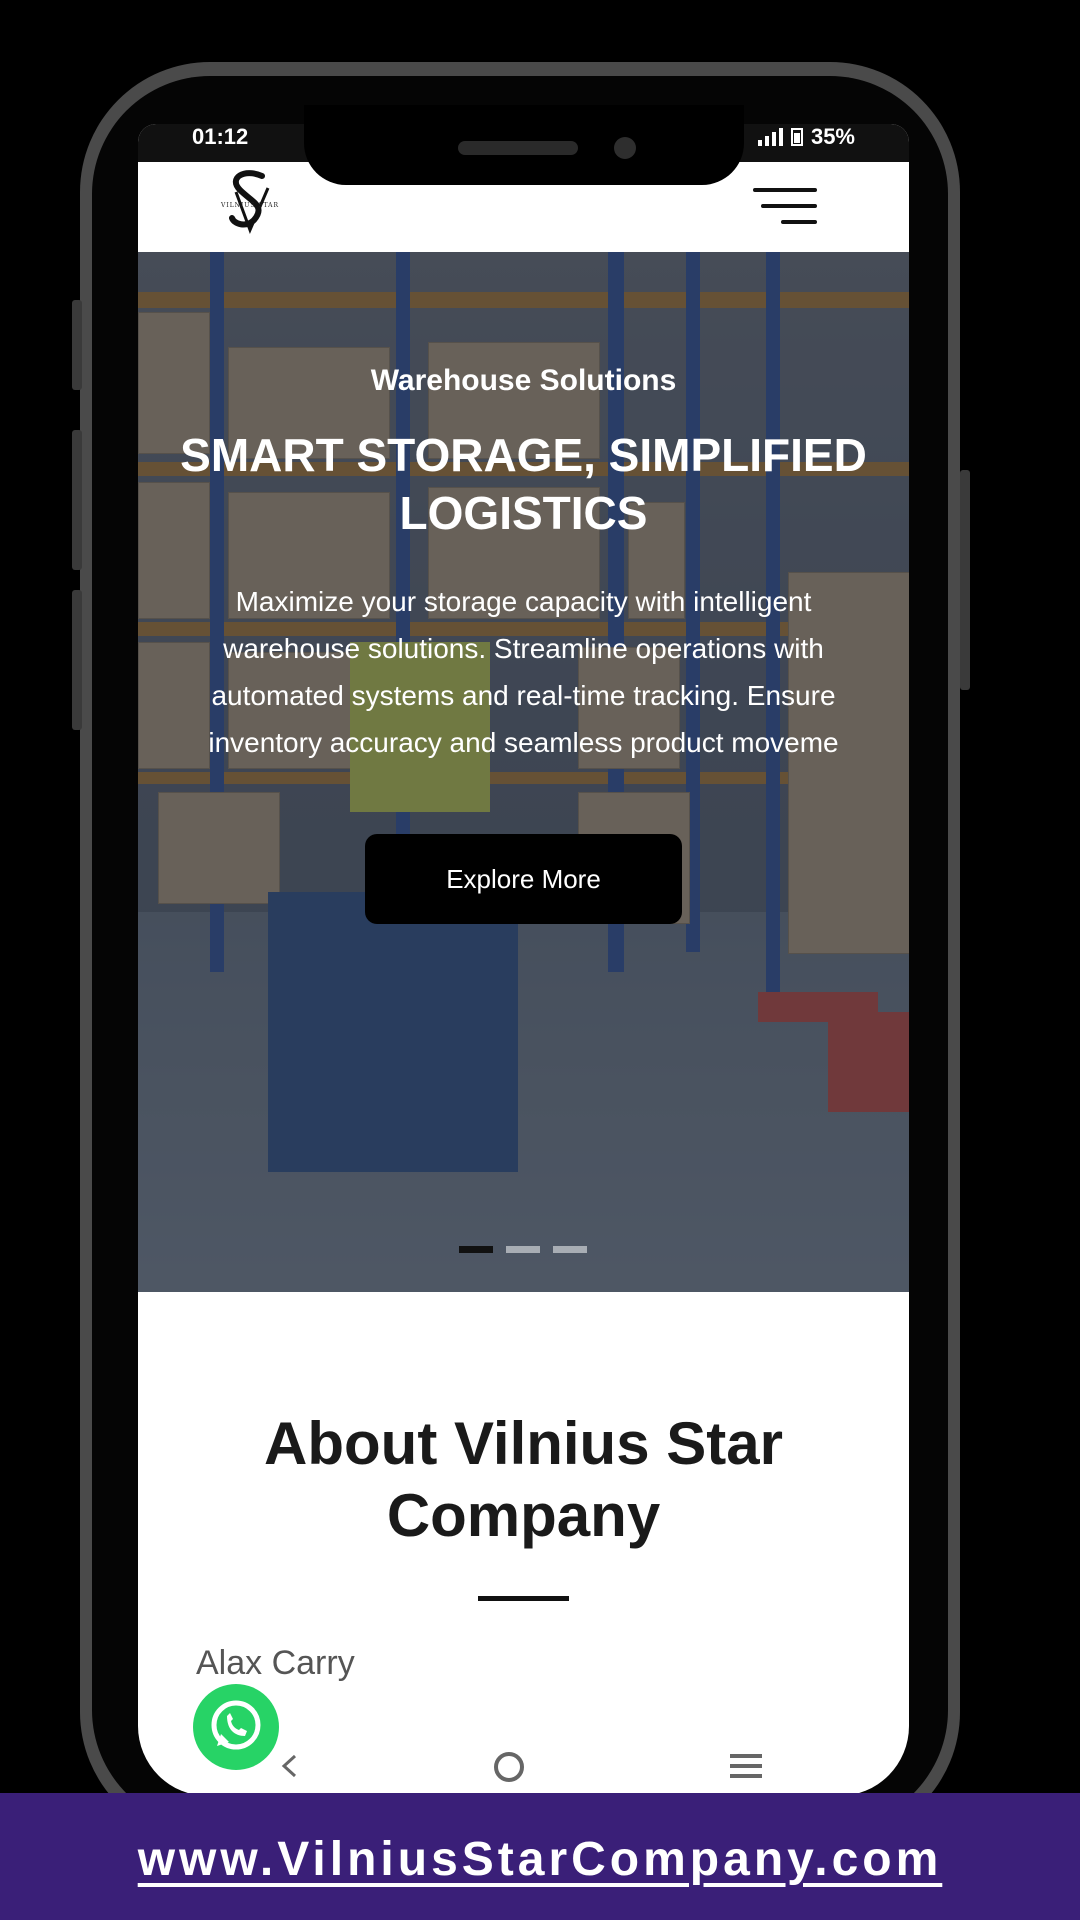 The image size is (1080, 1920). I want to click on signal-icon, so click(770, 137).